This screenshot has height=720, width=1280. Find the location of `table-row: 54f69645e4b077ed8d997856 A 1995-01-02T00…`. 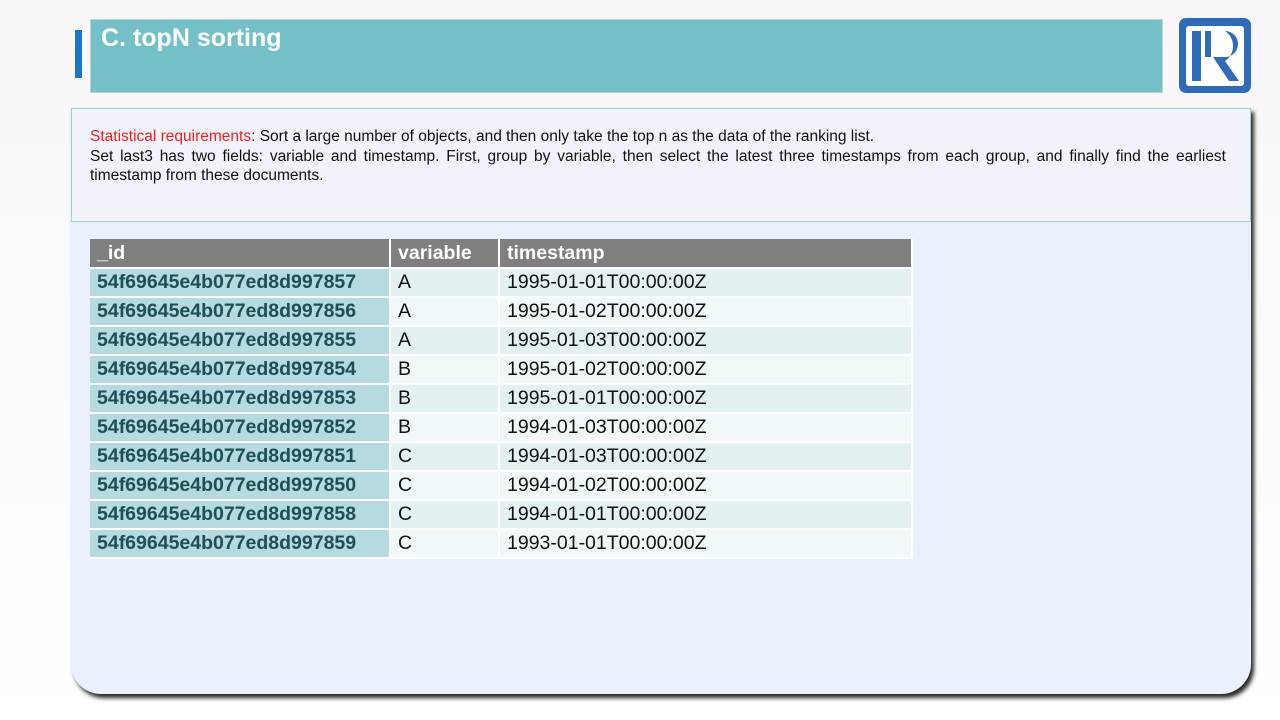

table-row: 54f69645e4b077ed8d997856 A 1995-01-02T00… is located at coordinates (501, 312).